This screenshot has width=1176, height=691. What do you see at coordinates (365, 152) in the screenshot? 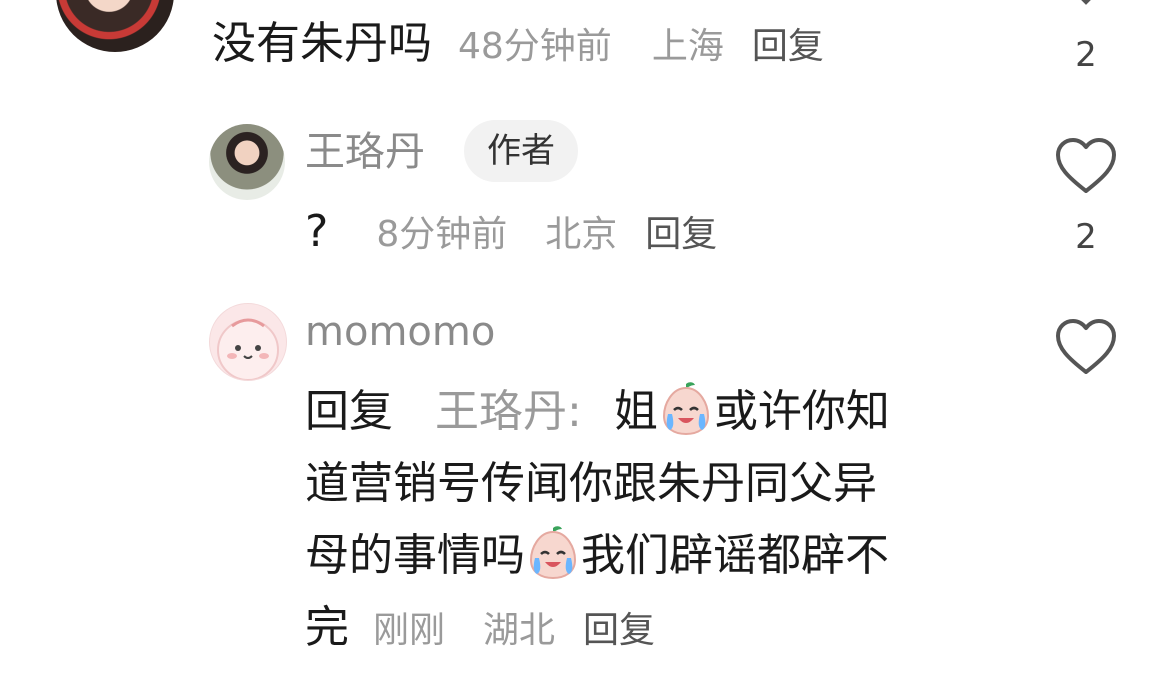
I see `username: 王珞丹` at bounding box center [365, 152].